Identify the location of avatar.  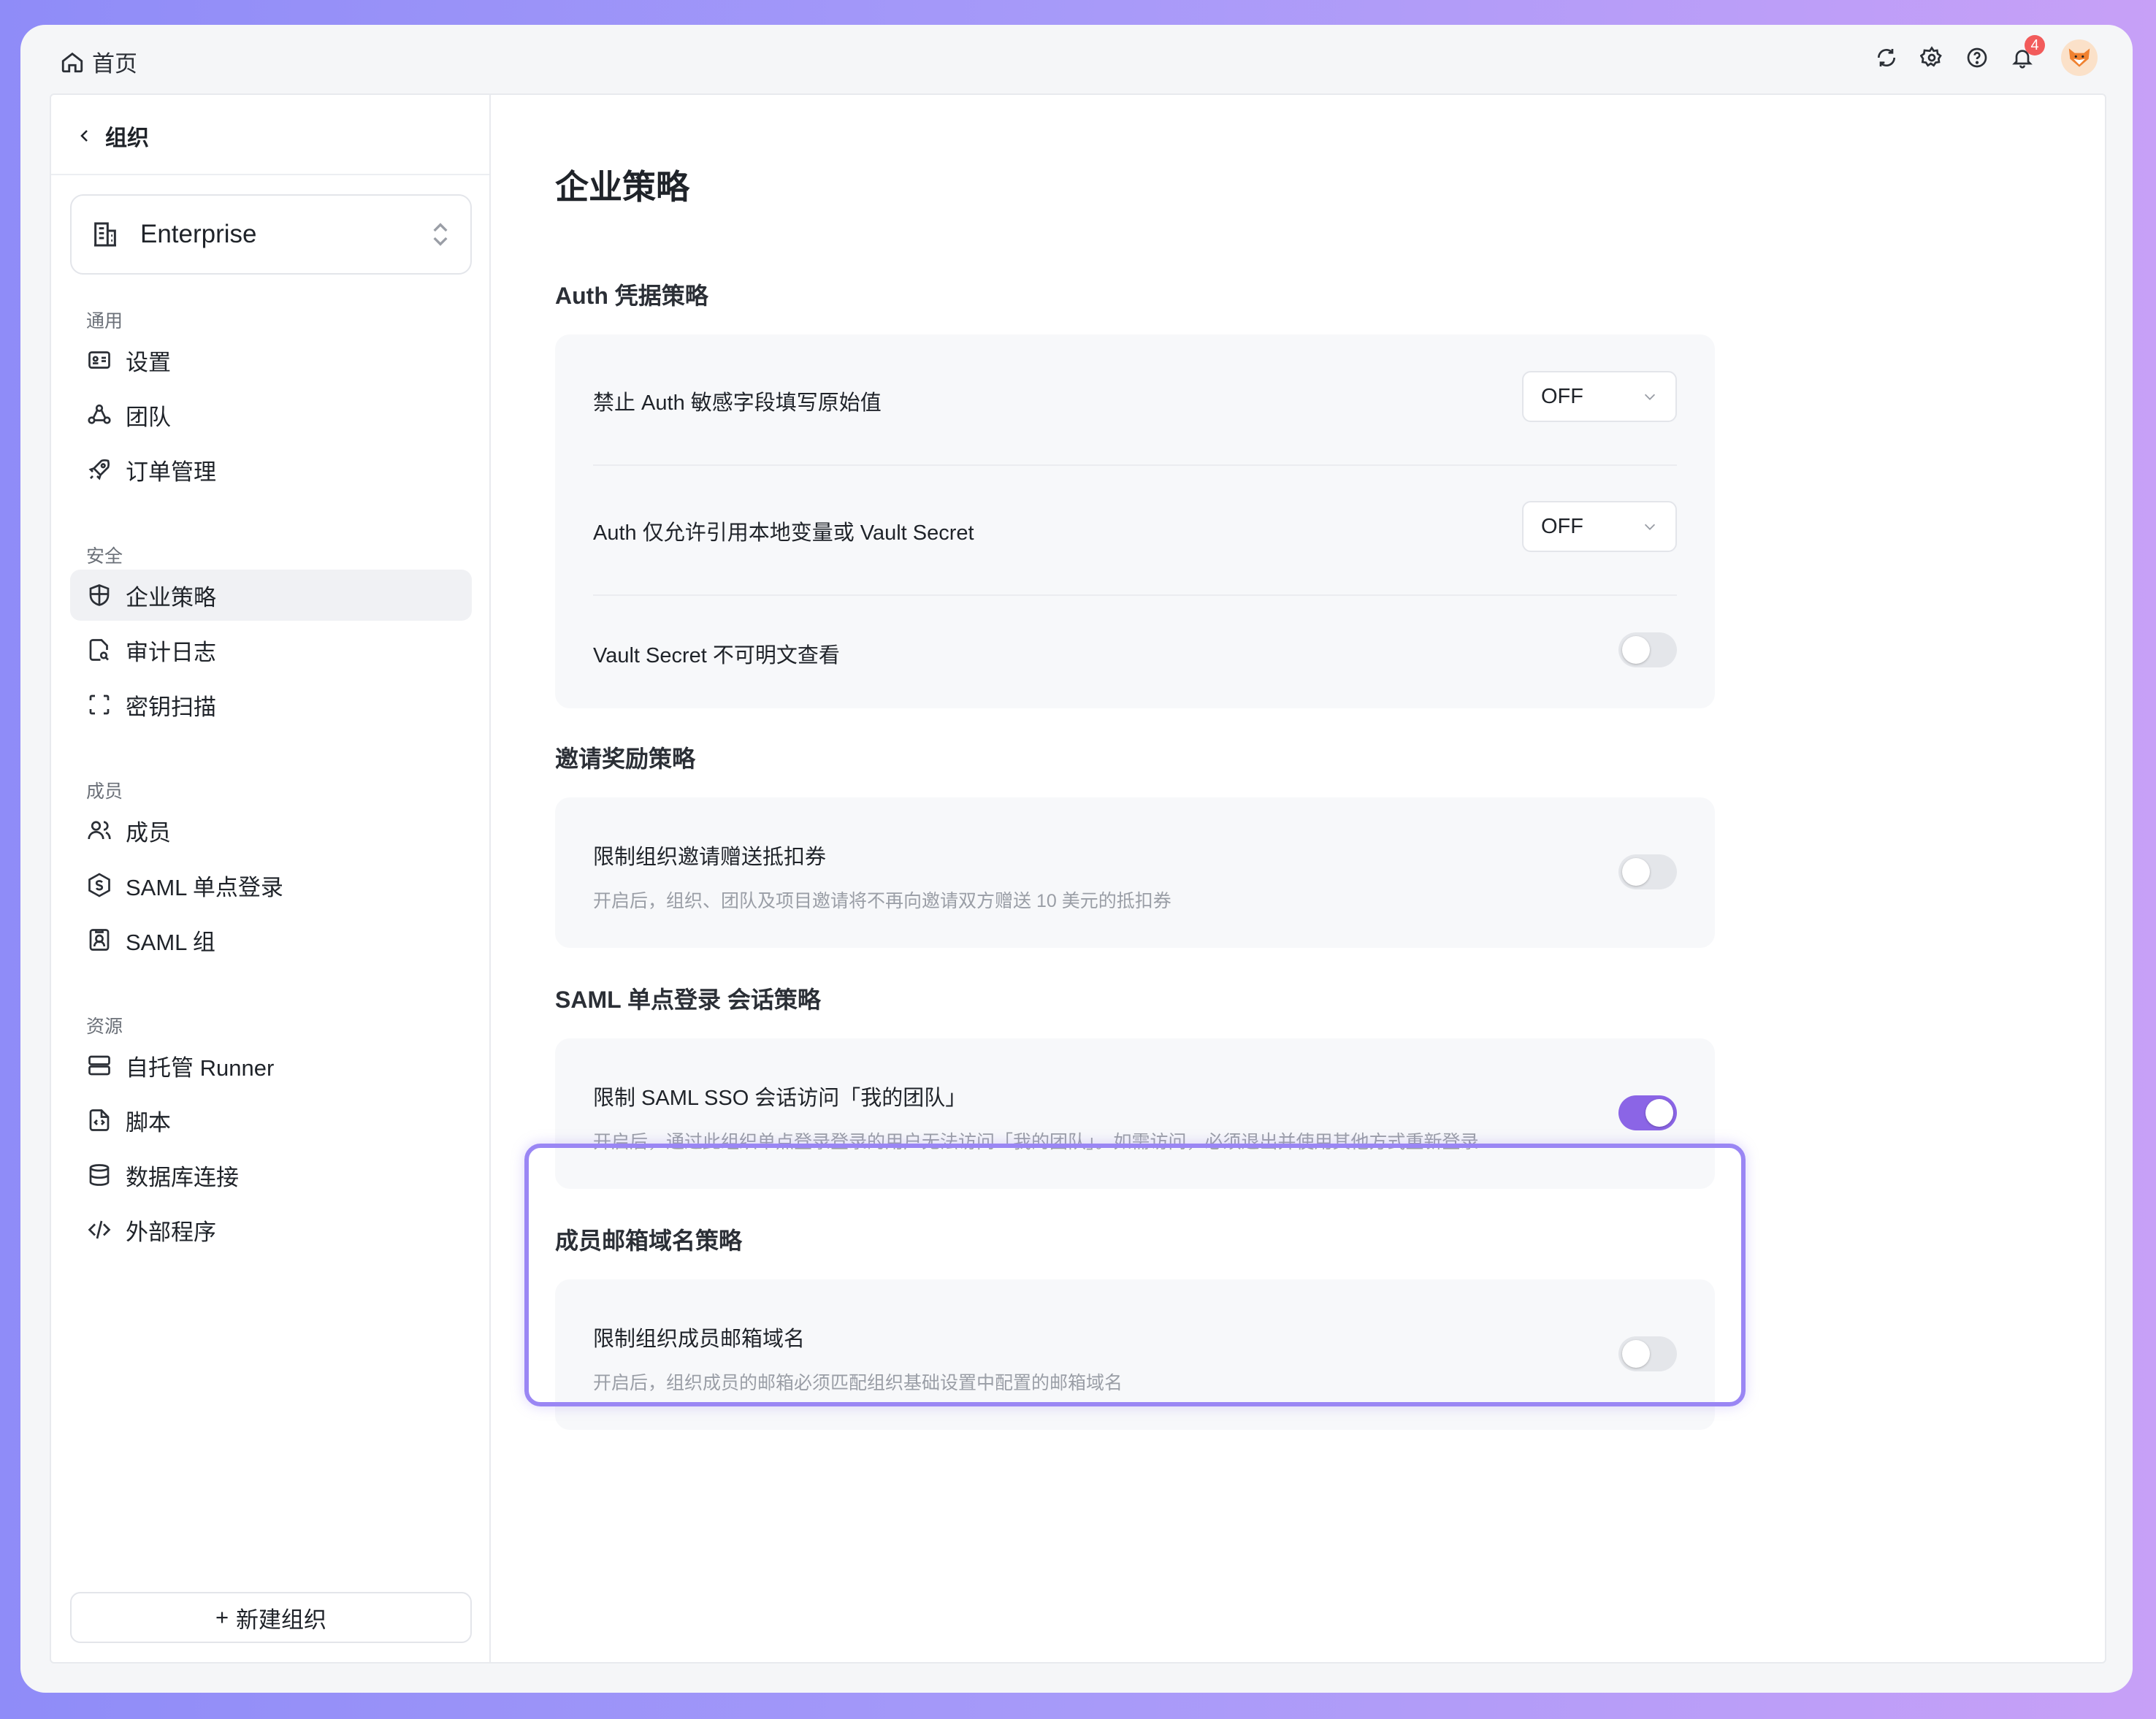
(2080, 58).